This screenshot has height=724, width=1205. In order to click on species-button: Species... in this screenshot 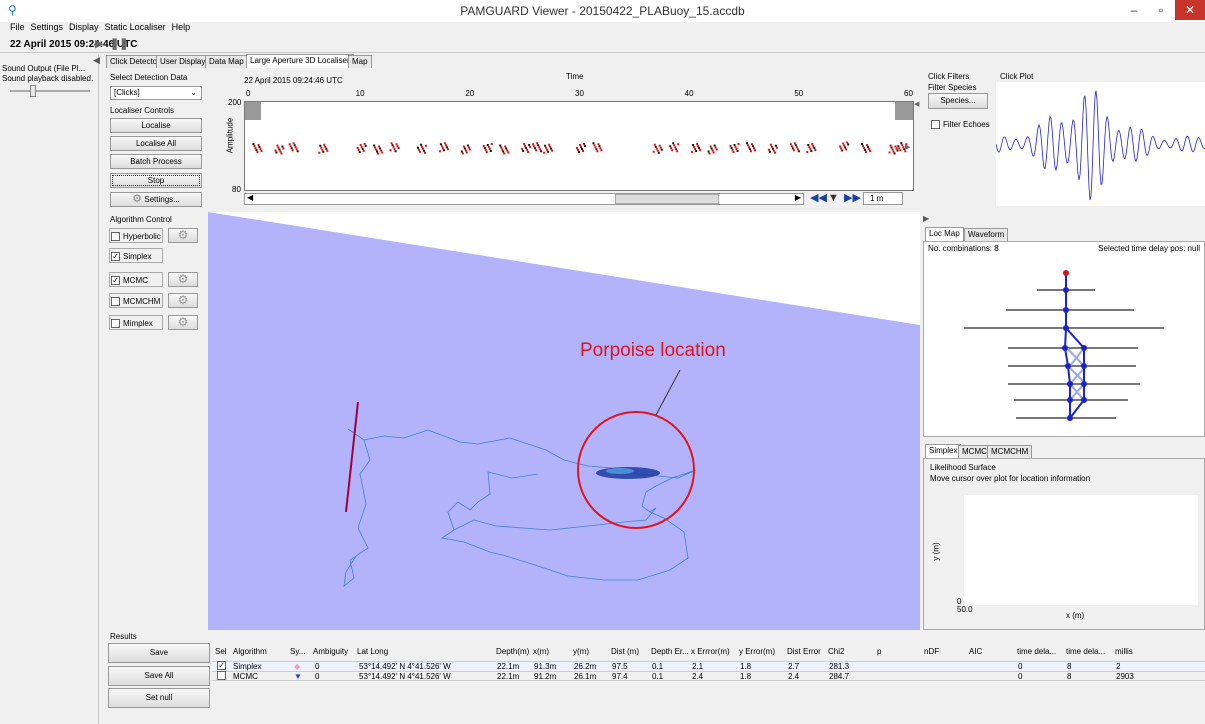, I will do `click(958, 101)`.